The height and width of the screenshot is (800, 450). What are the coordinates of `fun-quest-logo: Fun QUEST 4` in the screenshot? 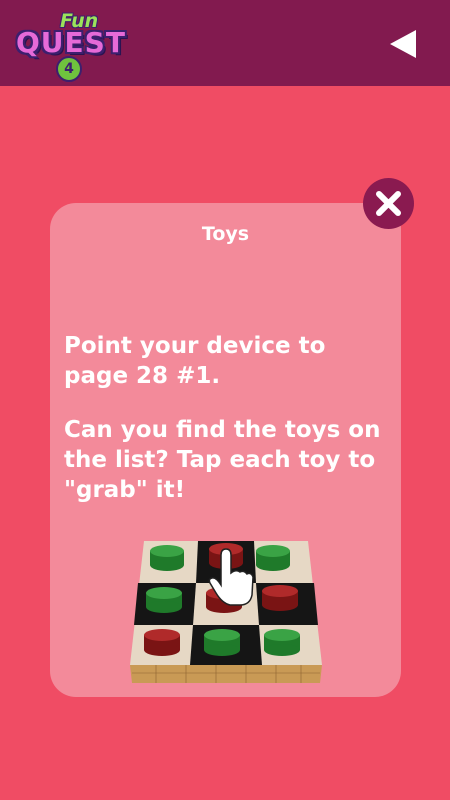 It's located at (70, 47).